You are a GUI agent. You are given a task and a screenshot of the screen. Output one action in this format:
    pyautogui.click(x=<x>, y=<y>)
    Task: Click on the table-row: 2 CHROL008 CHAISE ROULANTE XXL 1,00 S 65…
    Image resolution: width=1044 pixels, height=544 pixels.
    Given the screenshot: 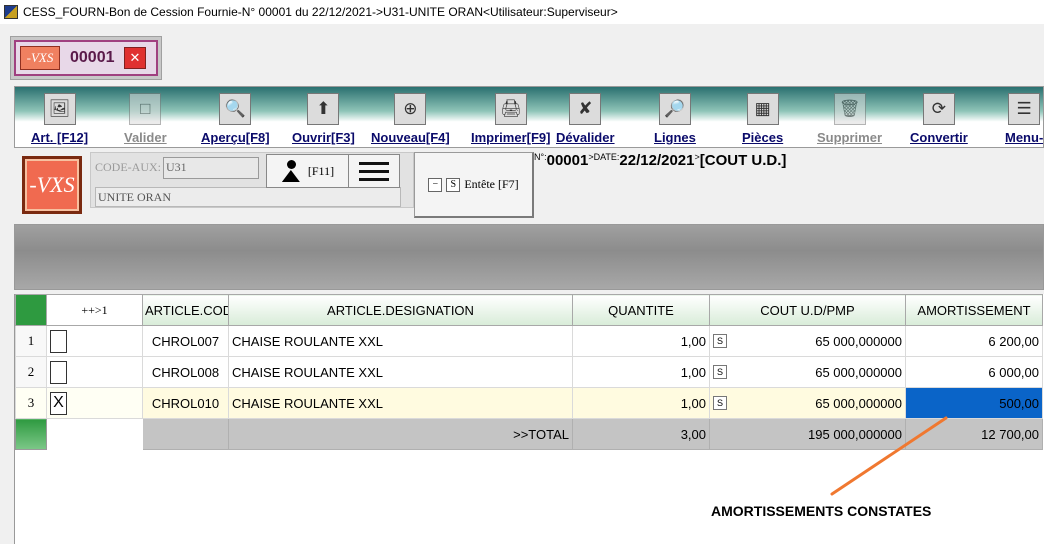 What is the action you would take?
    pyautogui.click(x=529, y=372)
    